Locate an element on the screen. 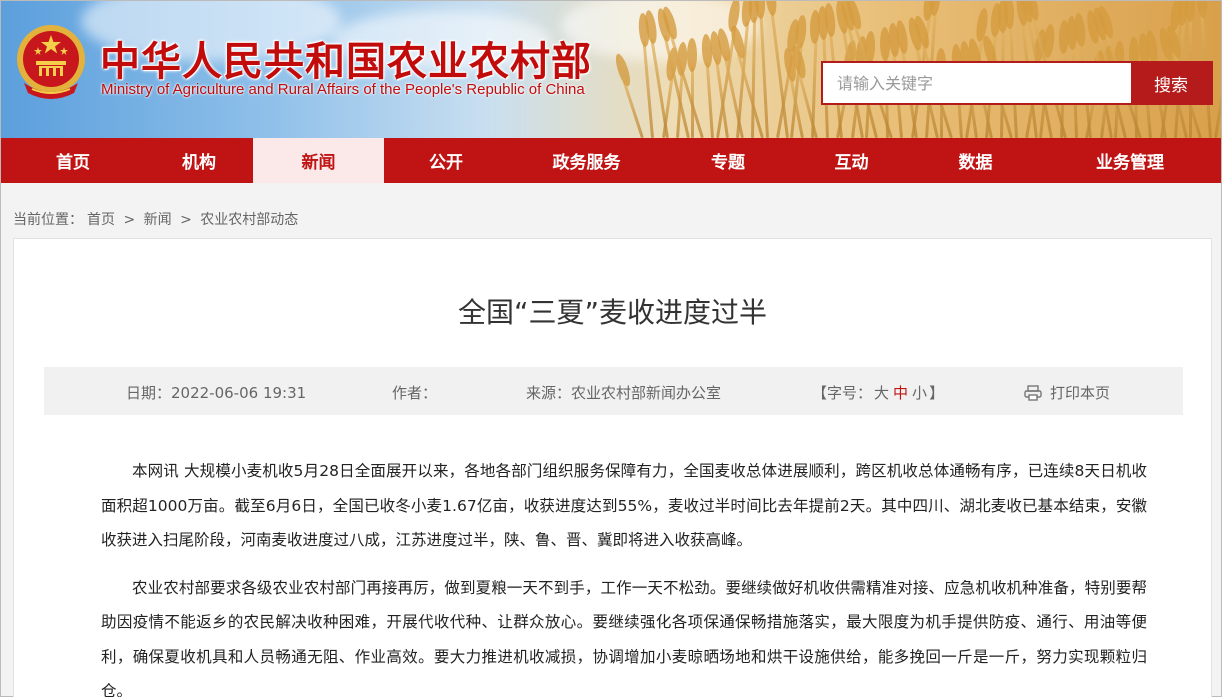 The width and height of the screenshot is (1222, 697). site-title-cn: 中华人民共和国农业农村部 is located at coordinates (346, 58).